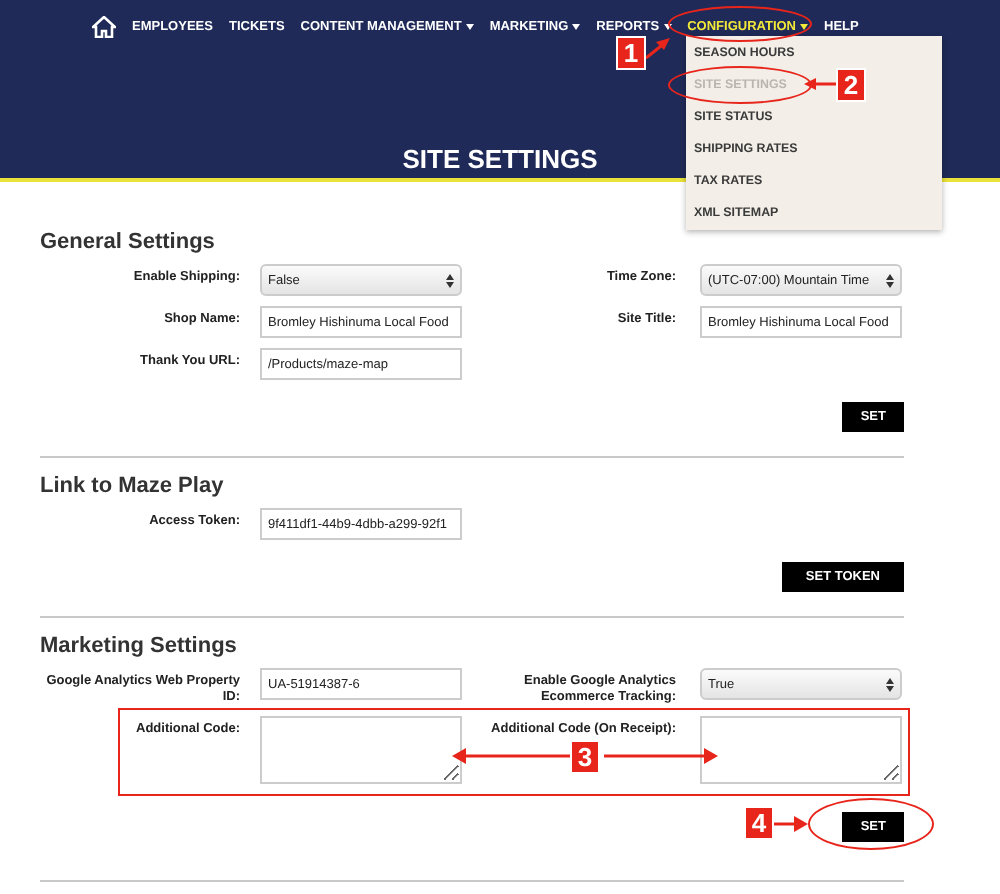  I want to click on page-title: SITE SETTINGS, so click(500, 159).